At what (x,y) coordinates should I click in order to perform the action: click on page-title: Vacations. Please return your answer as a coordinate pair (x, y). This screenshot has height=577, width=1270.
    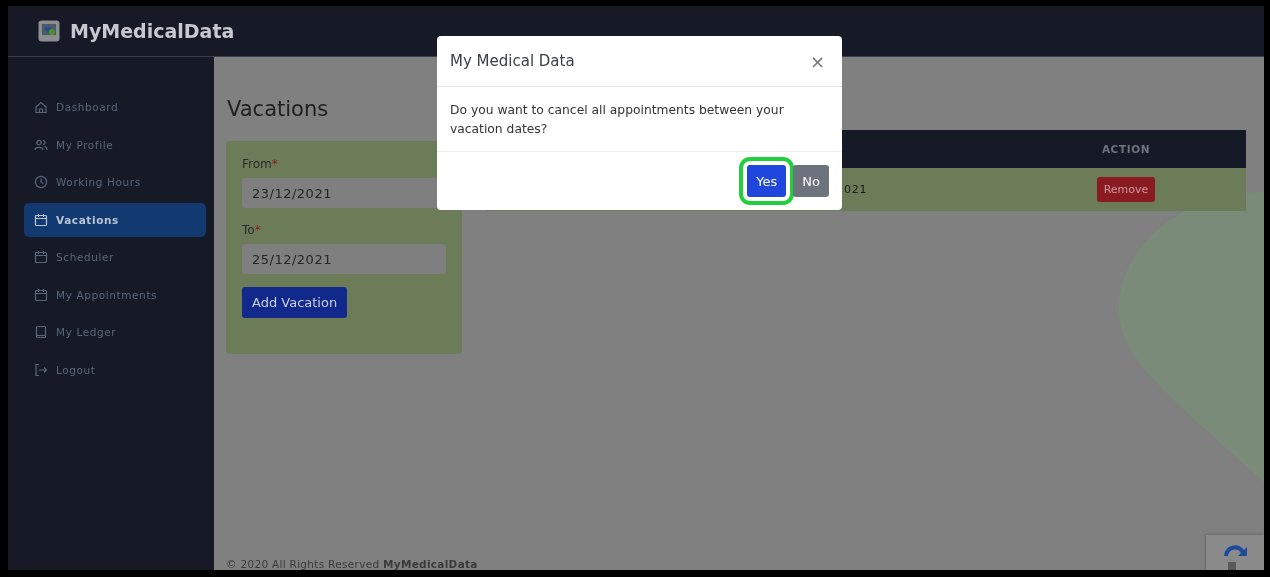
    Looking at the image, I should click on (278, 110).